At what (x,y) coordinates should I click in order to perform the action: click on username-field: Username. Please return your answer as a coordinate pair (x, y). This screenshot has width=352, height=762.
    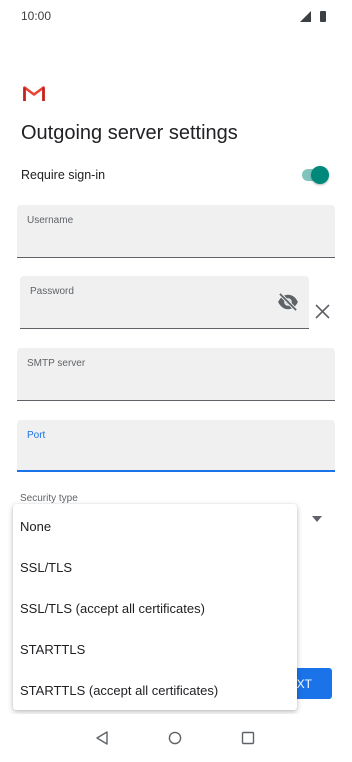
    Looking at the image, I should click on (176, 231).